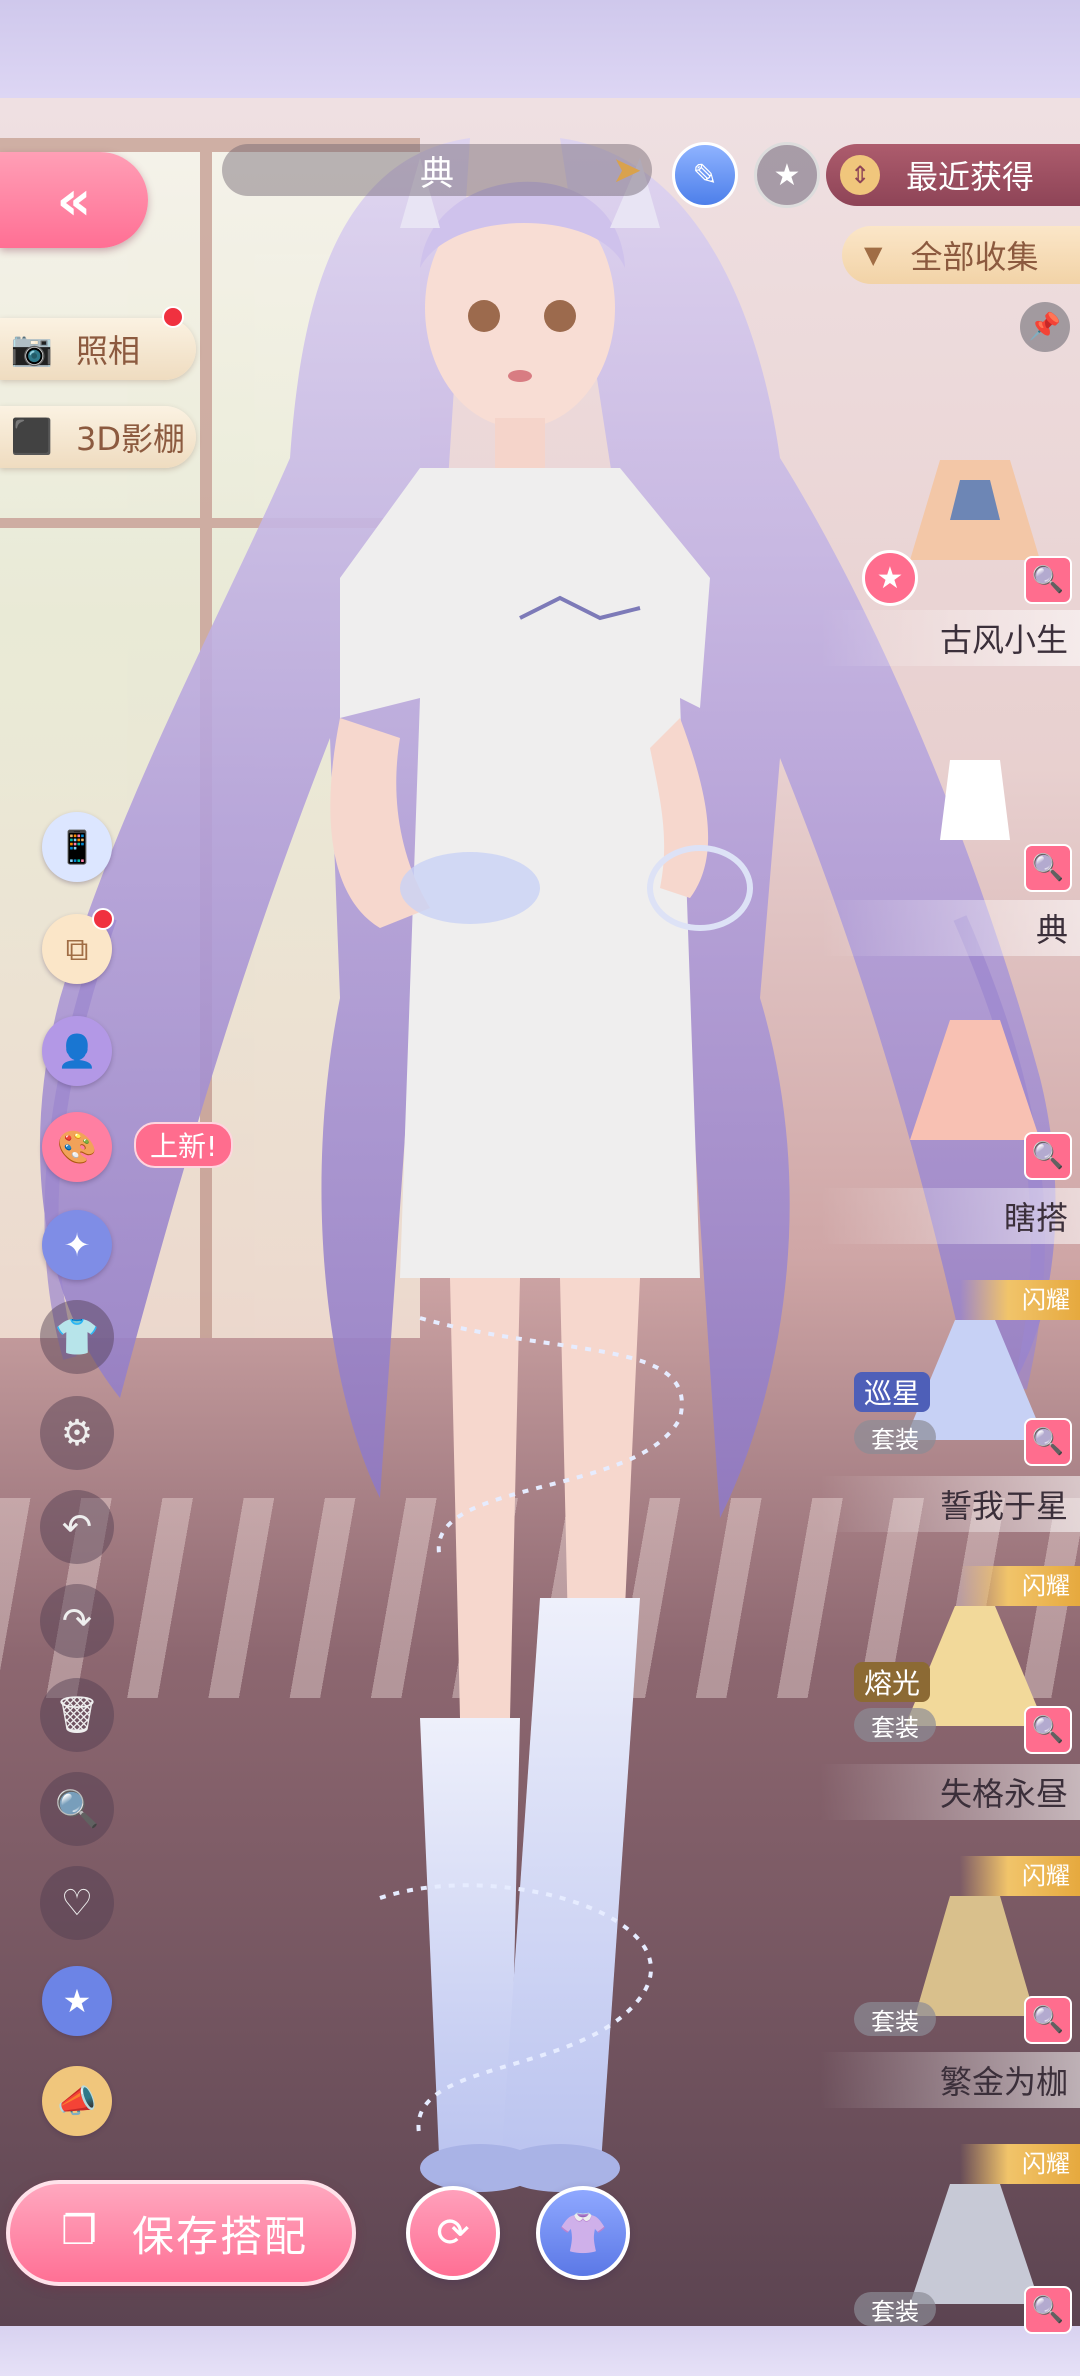 The height and width of the screenshot is (2376, 1080). I want to click on effects-button: ✦, so click(77, 1245).